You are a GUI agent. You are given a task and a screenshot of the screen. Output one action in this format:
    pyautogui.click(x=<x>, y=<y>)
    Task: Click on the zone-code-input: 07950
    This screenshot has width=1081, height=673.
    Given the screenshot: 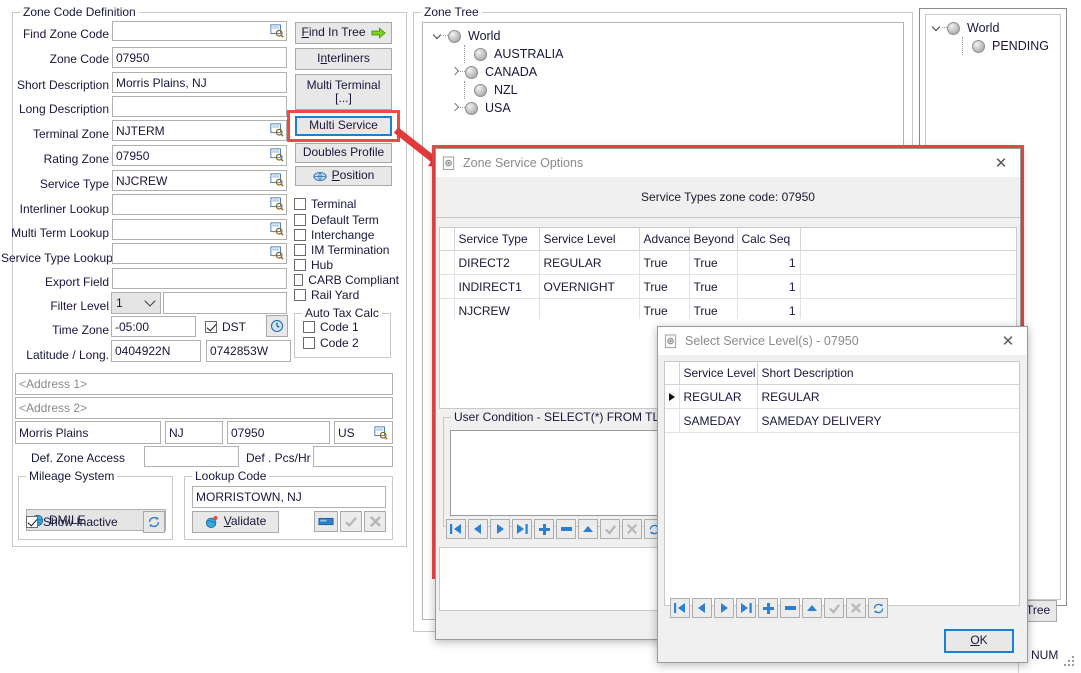 What is the action you would take?
    pyautogui.click(x=199, y=57)
    